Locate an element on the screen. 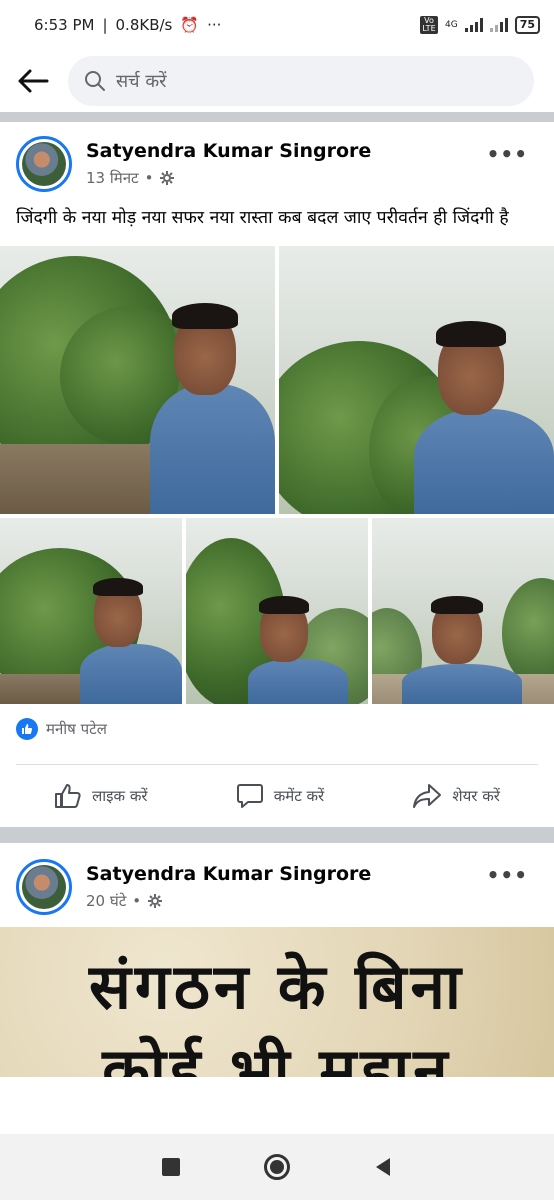  home-circle-icon is located at coordinates (277, 1167).